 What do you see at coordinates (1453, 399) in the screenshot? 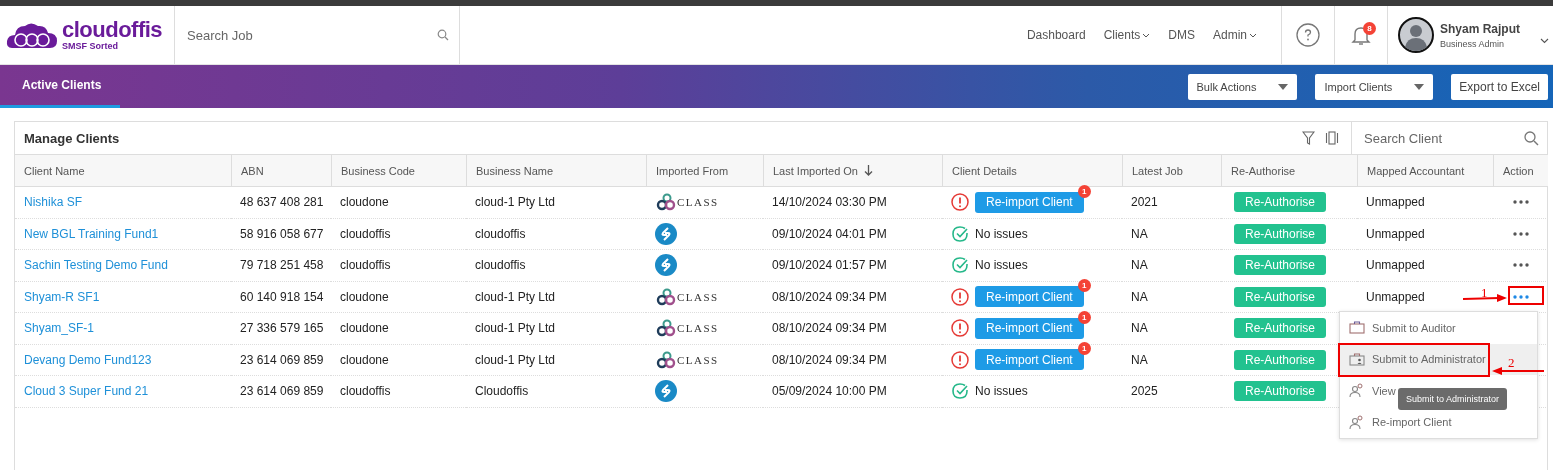
I see `tooltip: Submit to Administrator` at bounding box center [1453, 399].